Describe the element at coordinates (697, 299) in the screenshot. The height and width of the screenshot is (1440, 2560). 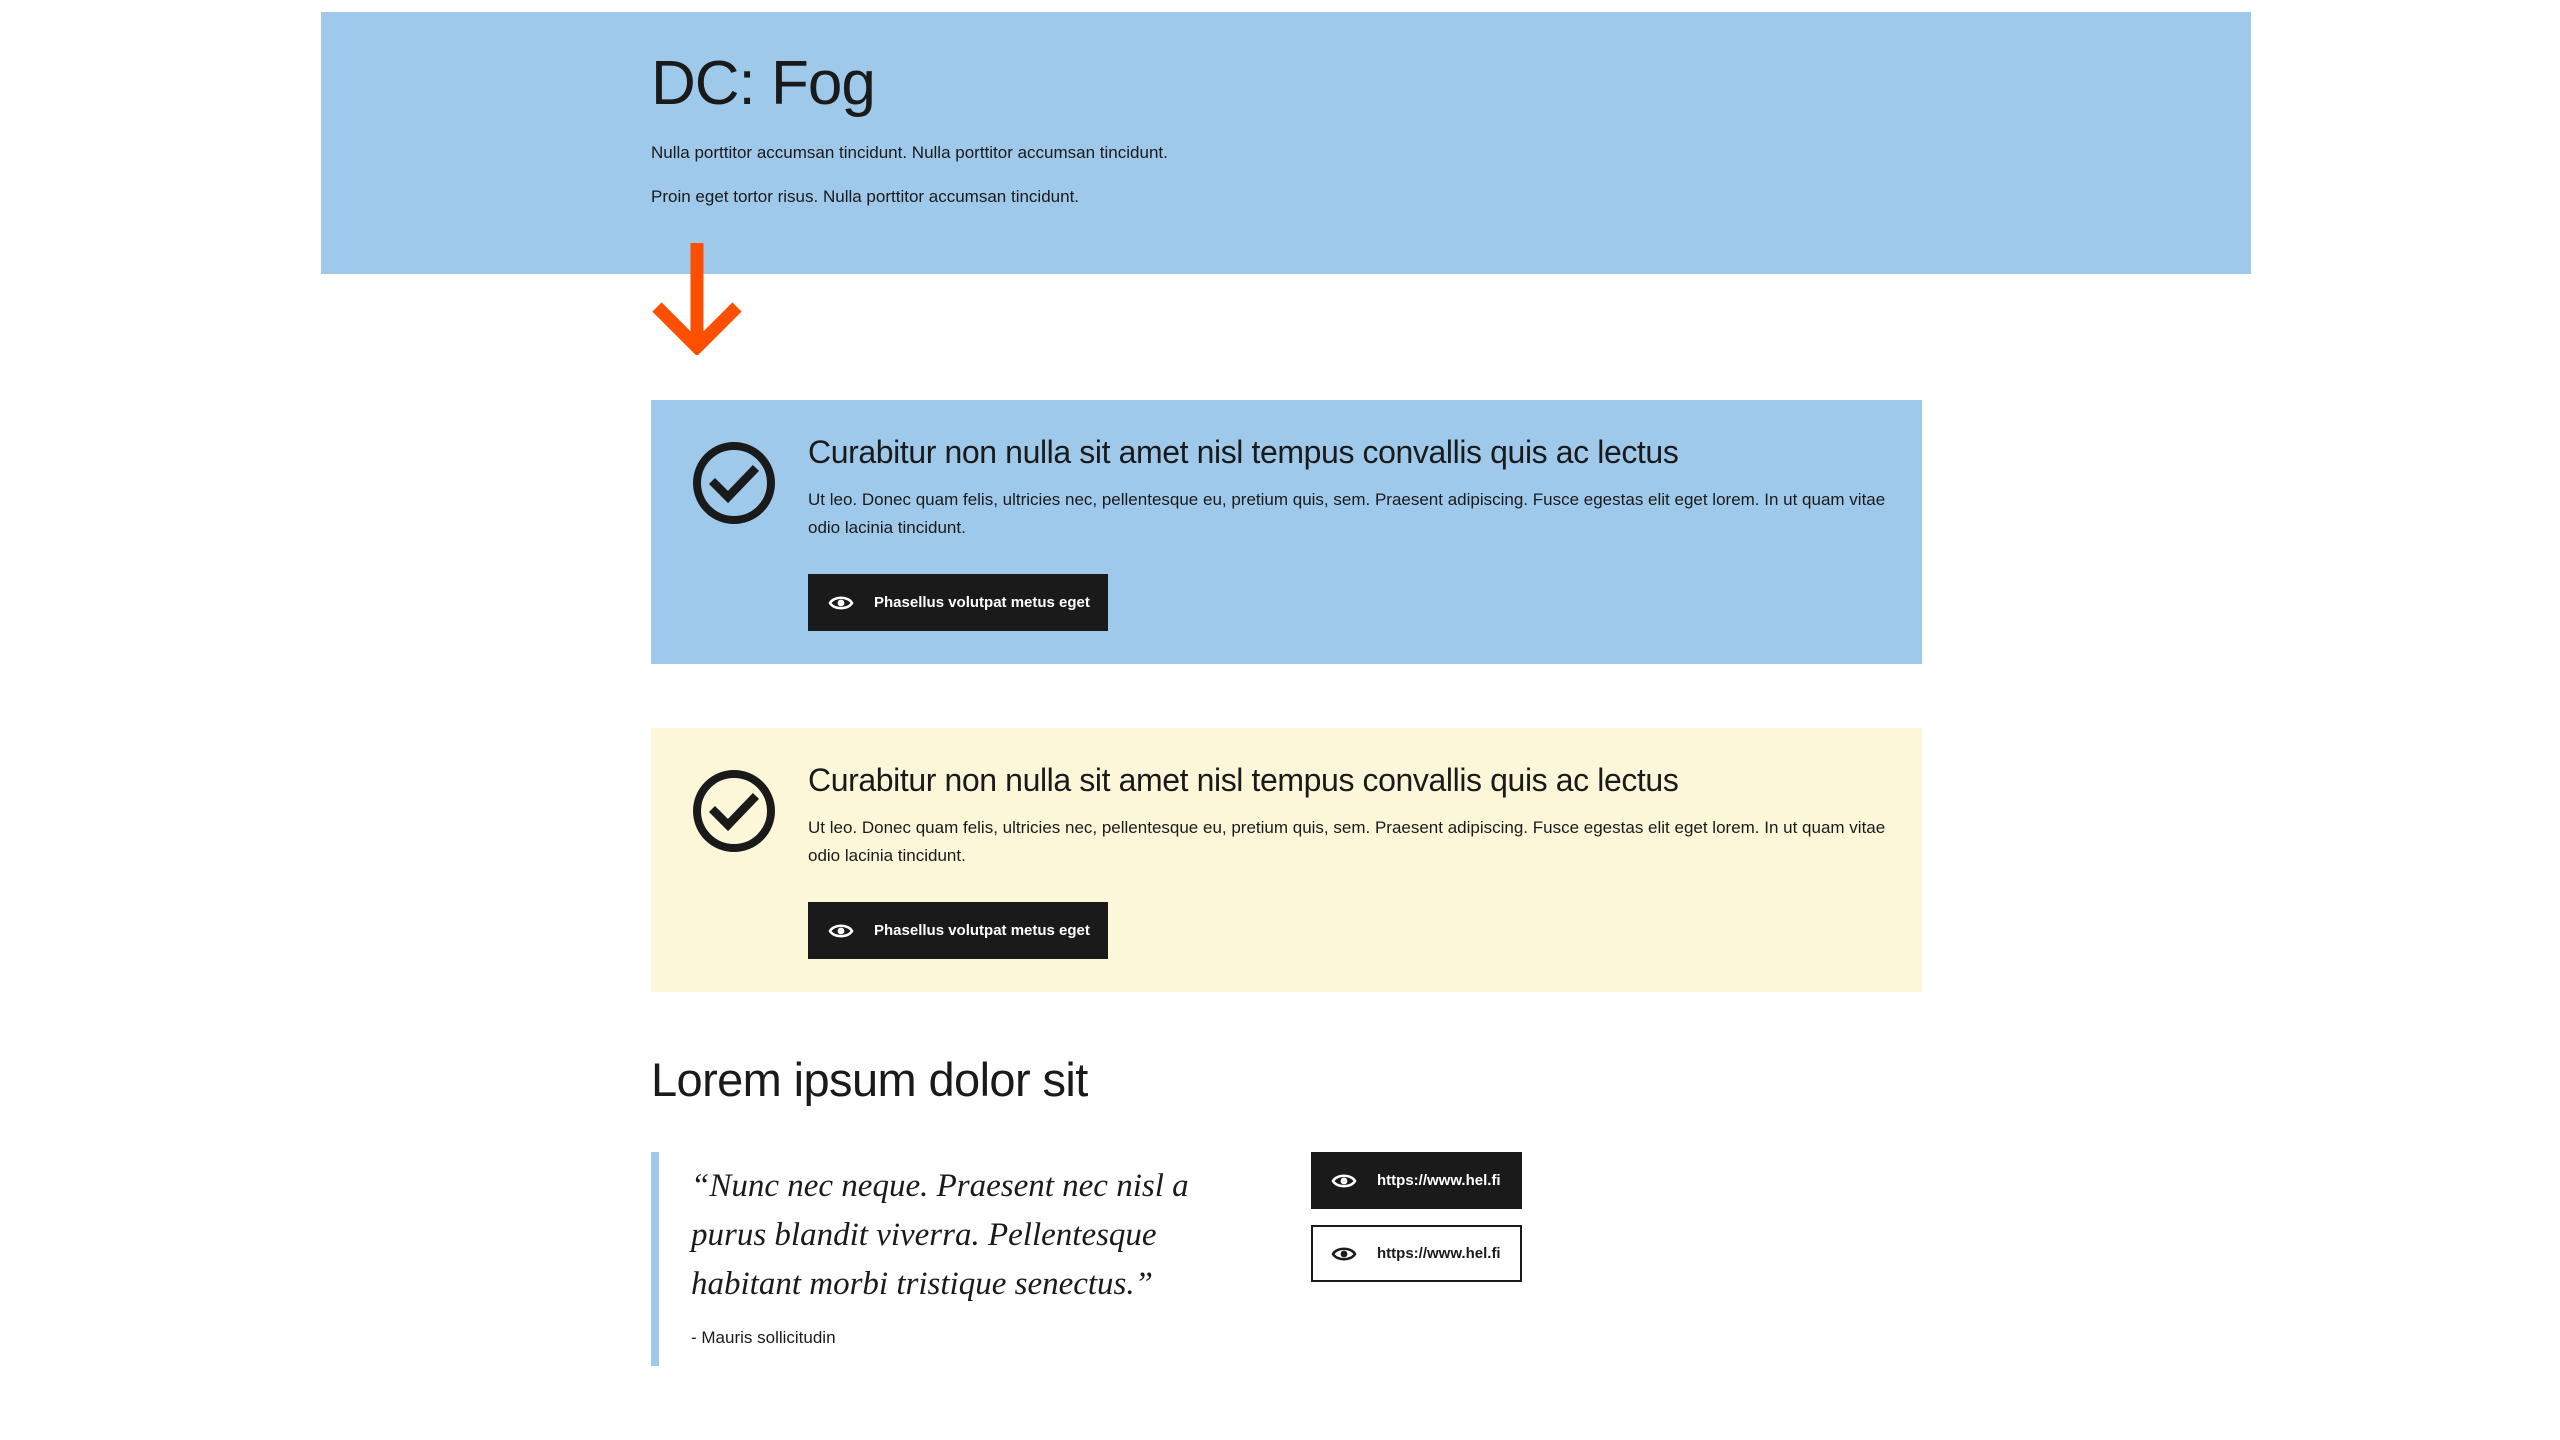
I see `arrow-down-icon` at that location.